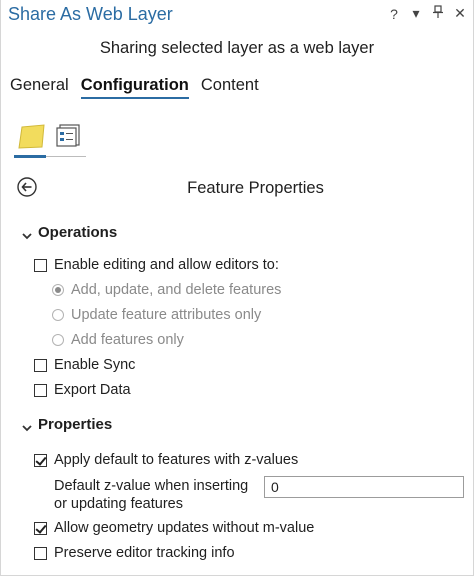 The image size is (474, 577). What do you see at coordinates (176, 290) in the screenshot?
I see `radio-label: Add, update, and delete features` at bounding box center [176, 290].